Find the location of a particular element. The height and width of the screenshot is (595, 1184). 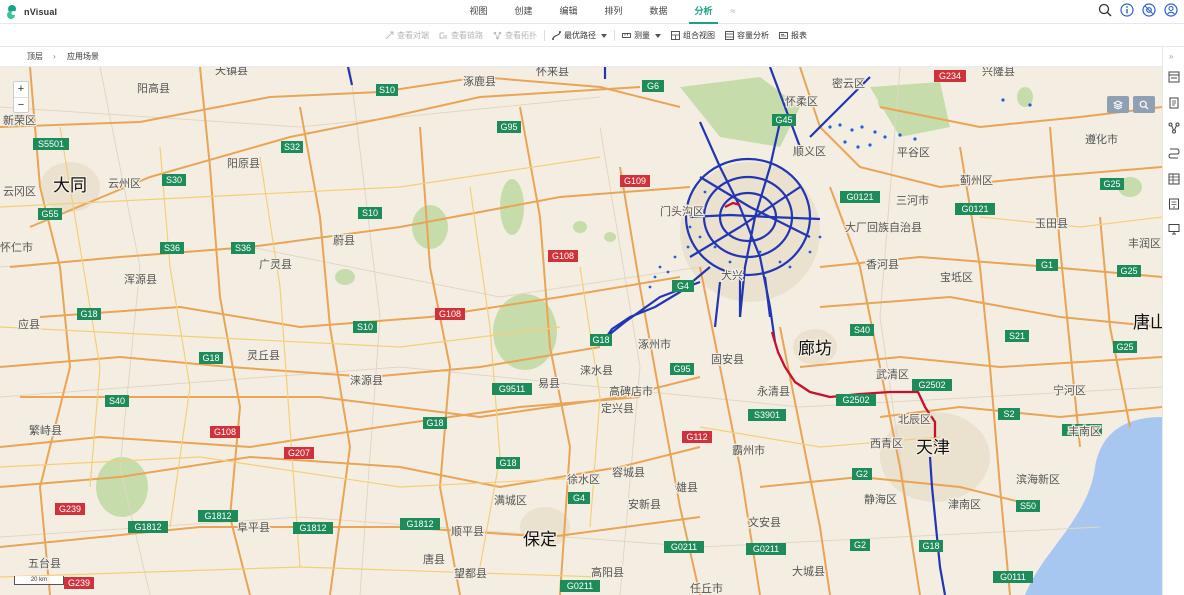

svg-text: G4 is located at coordinates (579, 498).